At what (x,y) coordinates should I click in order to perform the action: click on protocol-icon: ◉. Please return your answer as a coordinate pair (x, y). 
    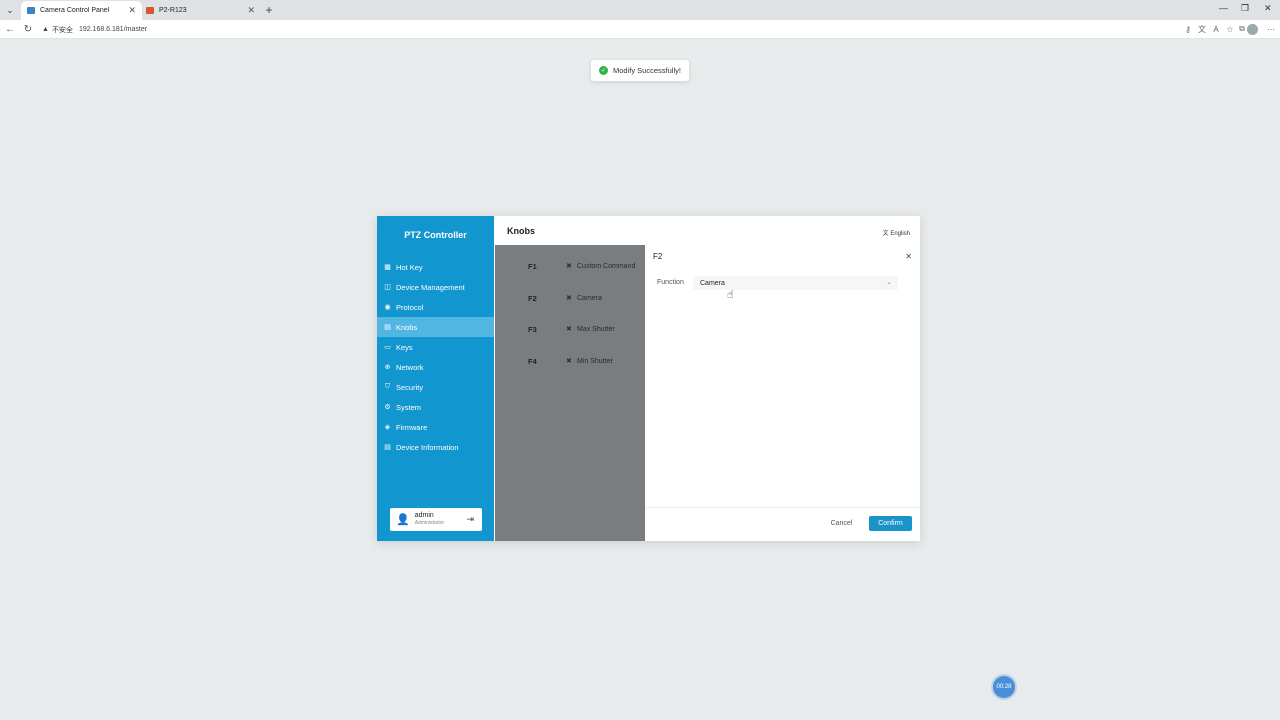
    Looking at the image, I should click on (387, 307).